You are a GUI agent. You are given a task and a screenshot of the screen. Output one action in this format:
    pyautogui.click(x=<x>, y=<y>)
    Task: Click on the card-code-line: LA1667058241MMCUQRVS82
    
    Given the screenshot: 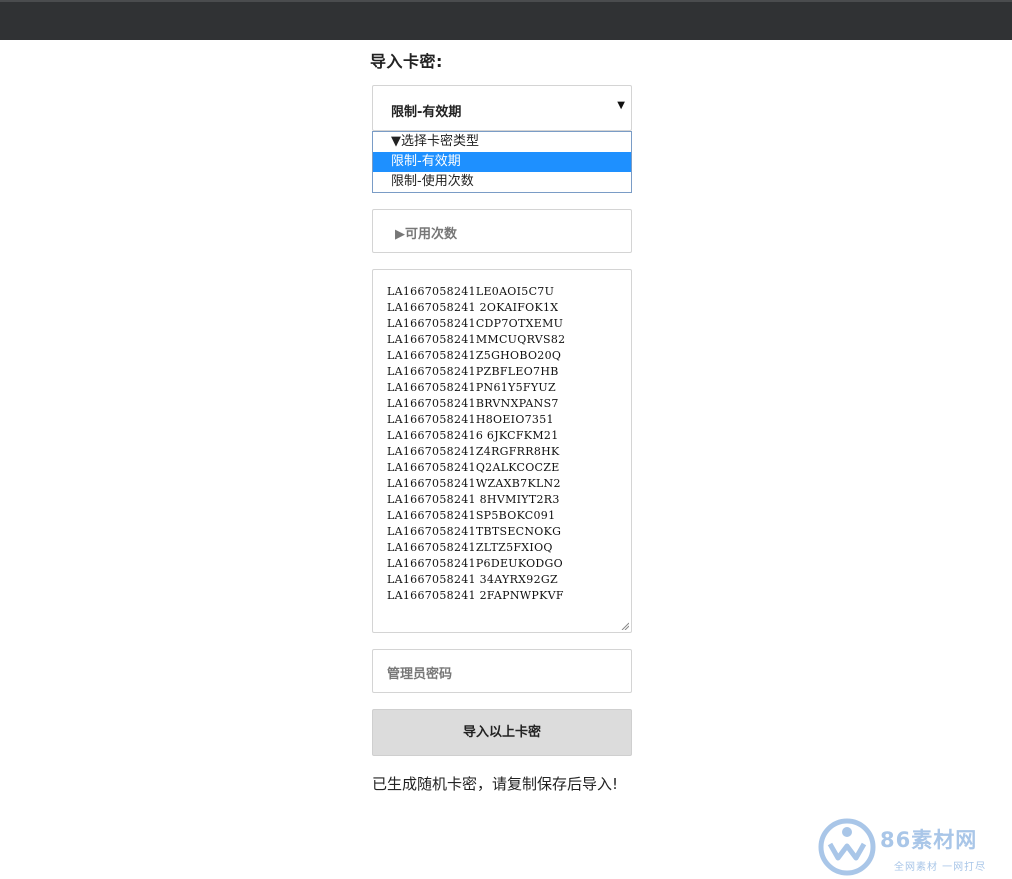 What is the action you would take?
    pyautogui.click(x=476, y=339)
    